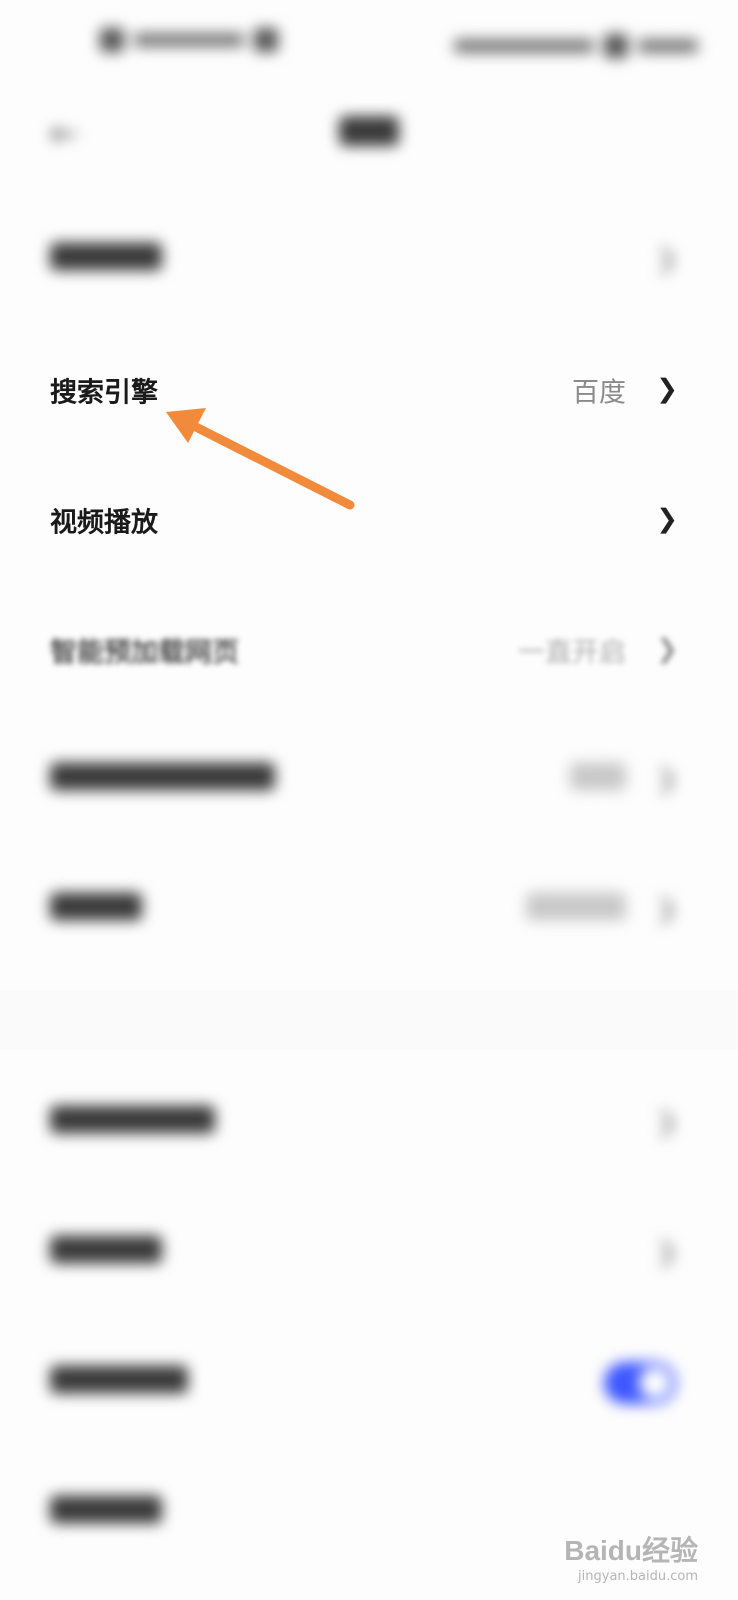 This screenshot has width=738, height=1600. I want to click on smart-preload-label: 智能预加载网页, so click(144, 653).